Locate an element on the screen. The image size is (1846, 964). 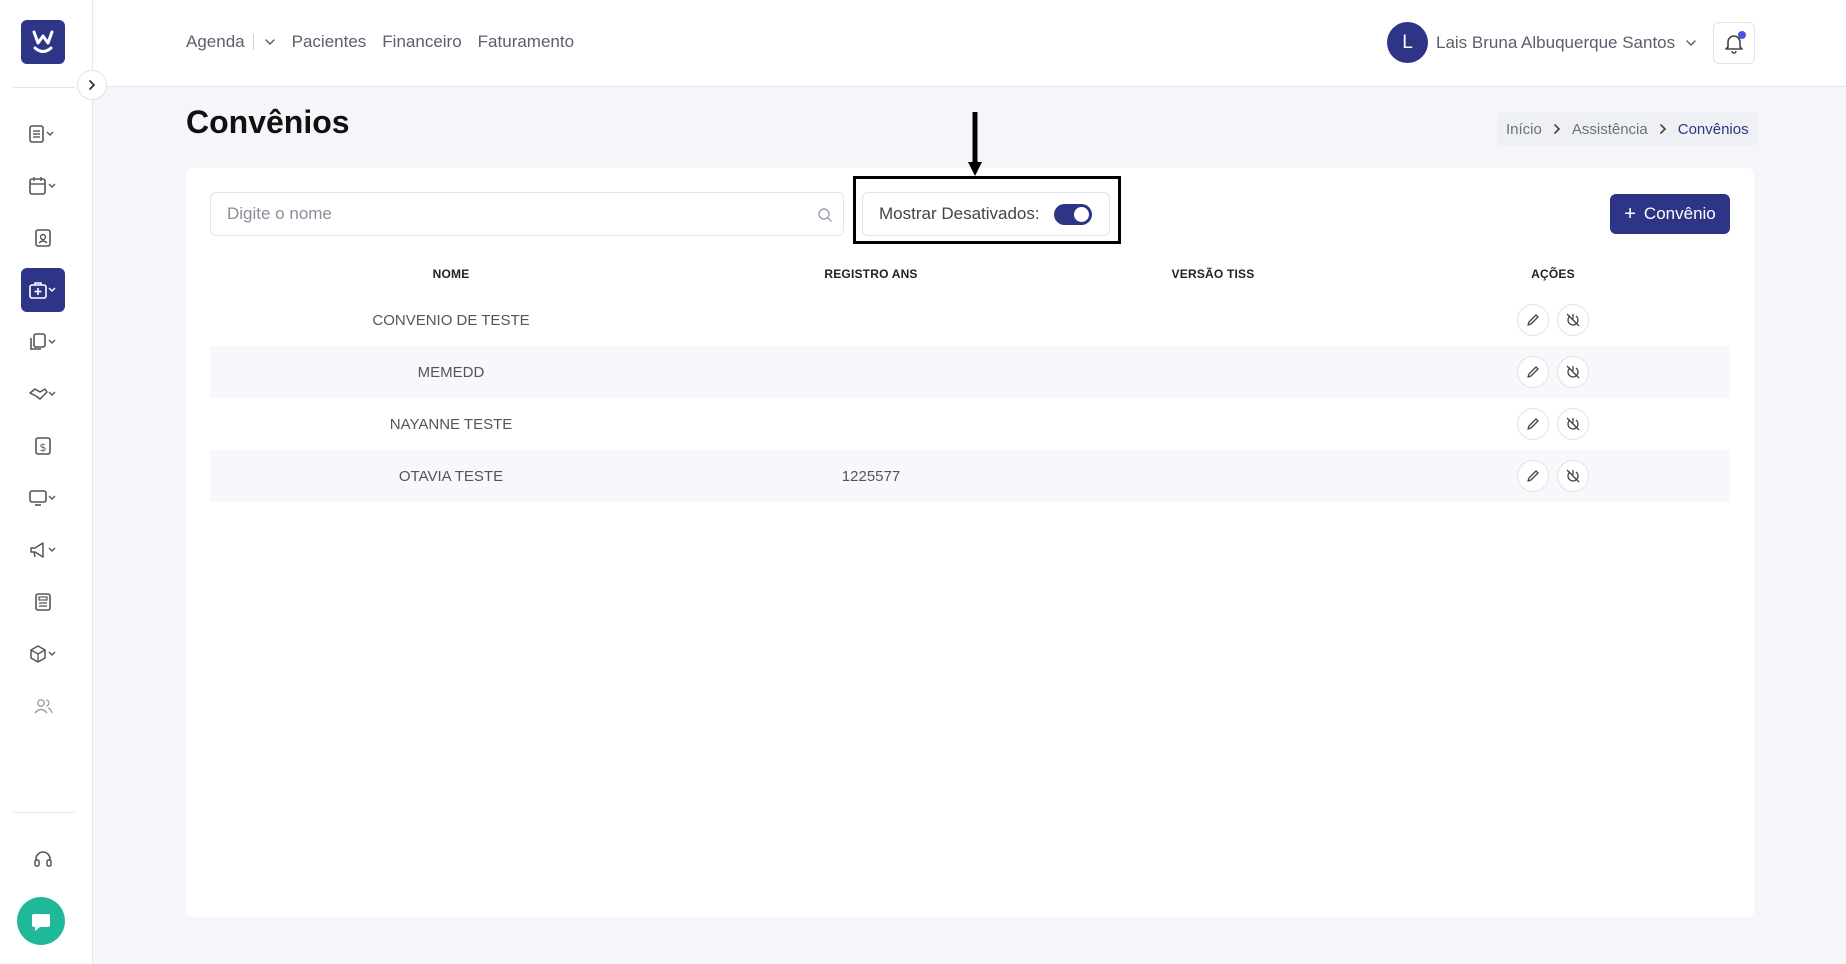
logo-icon is located at coordinates (43, 41).